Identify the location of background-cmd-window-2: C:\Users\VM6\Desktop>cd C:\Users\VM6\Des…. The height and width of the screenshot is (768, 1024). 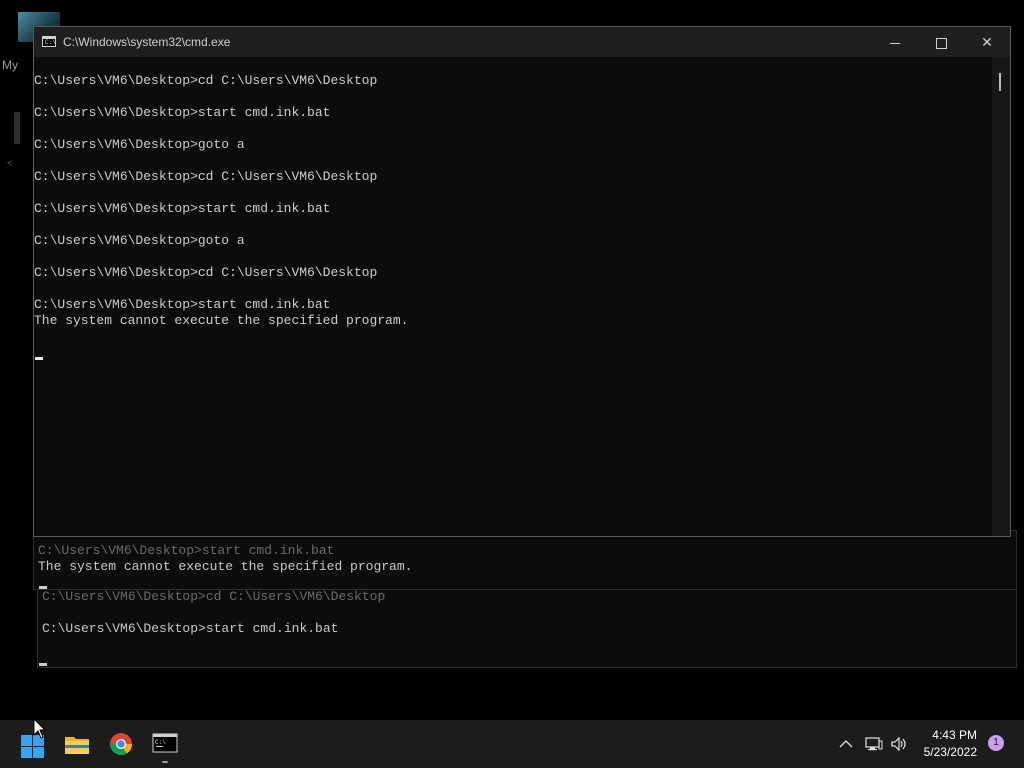
(527, 628).